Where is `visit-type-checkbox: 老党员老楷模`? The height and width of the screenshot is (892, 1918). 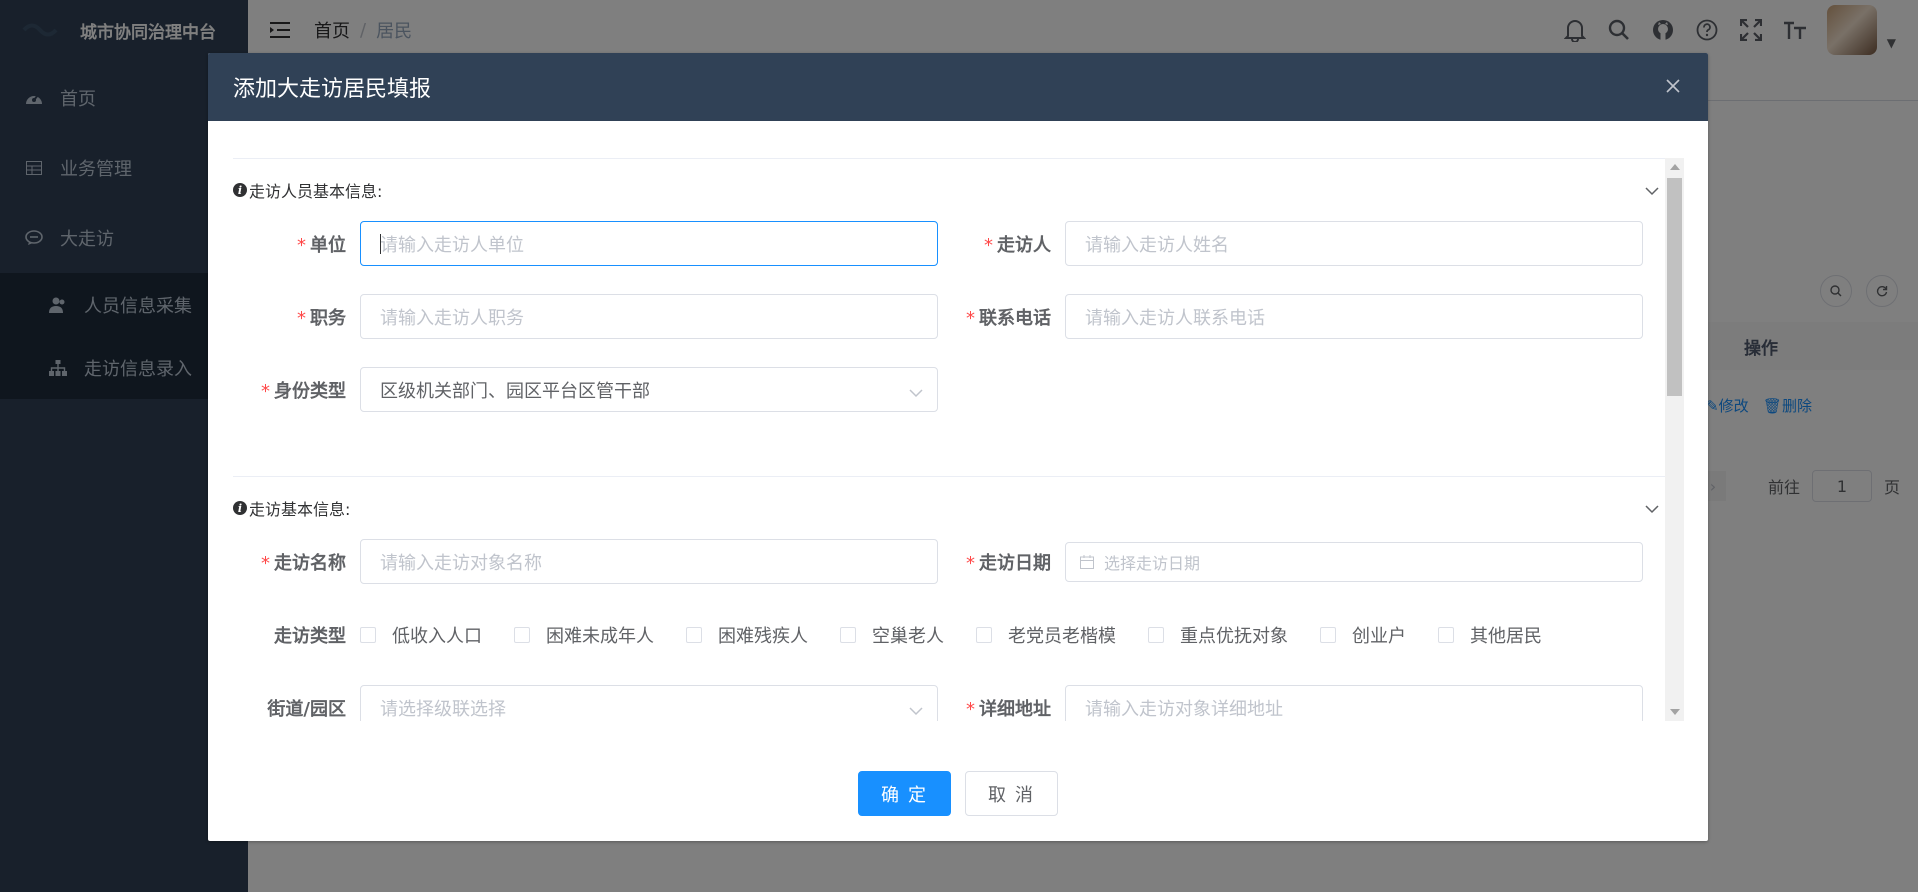
visit-type-checkbox: 老党员老楷模 is located at coordinates (1046, 635).